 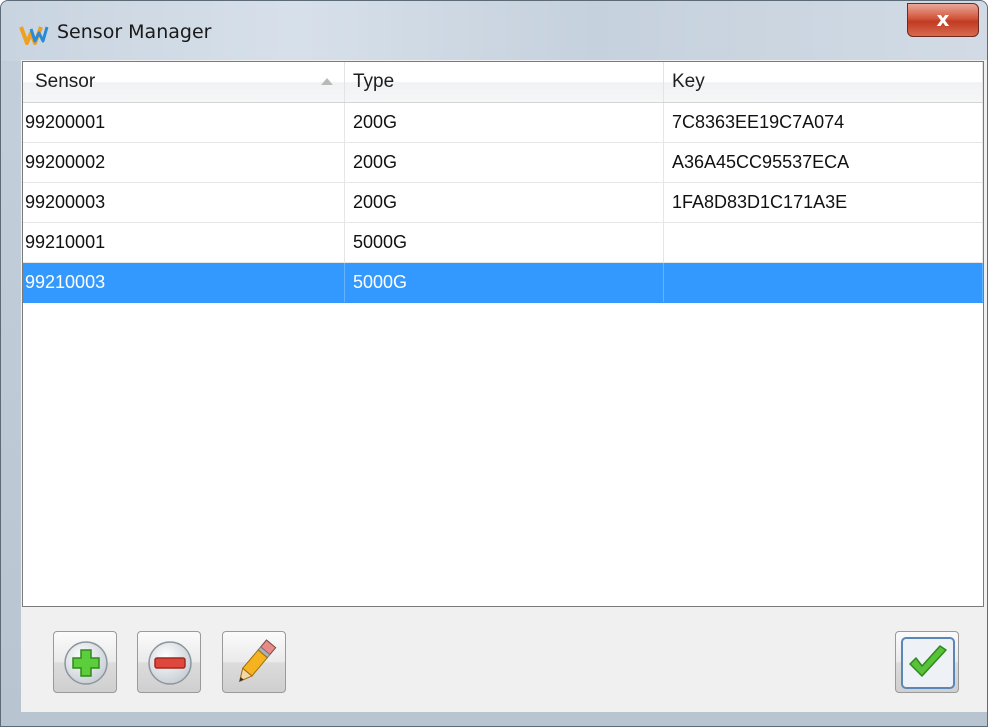 I want to click on sort-ascending-icon, so click(x=327, y=81).